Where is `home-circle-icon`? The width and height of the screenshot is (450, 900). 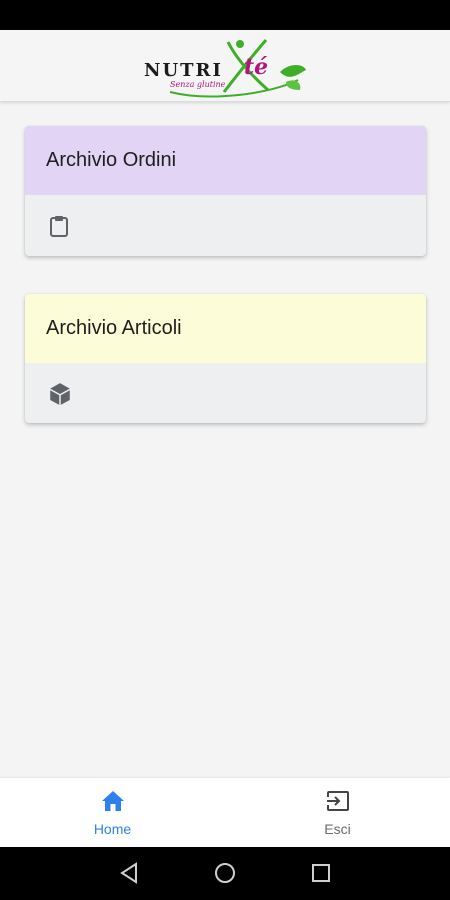
home-circle-icon is located at coordinates (225, 875).